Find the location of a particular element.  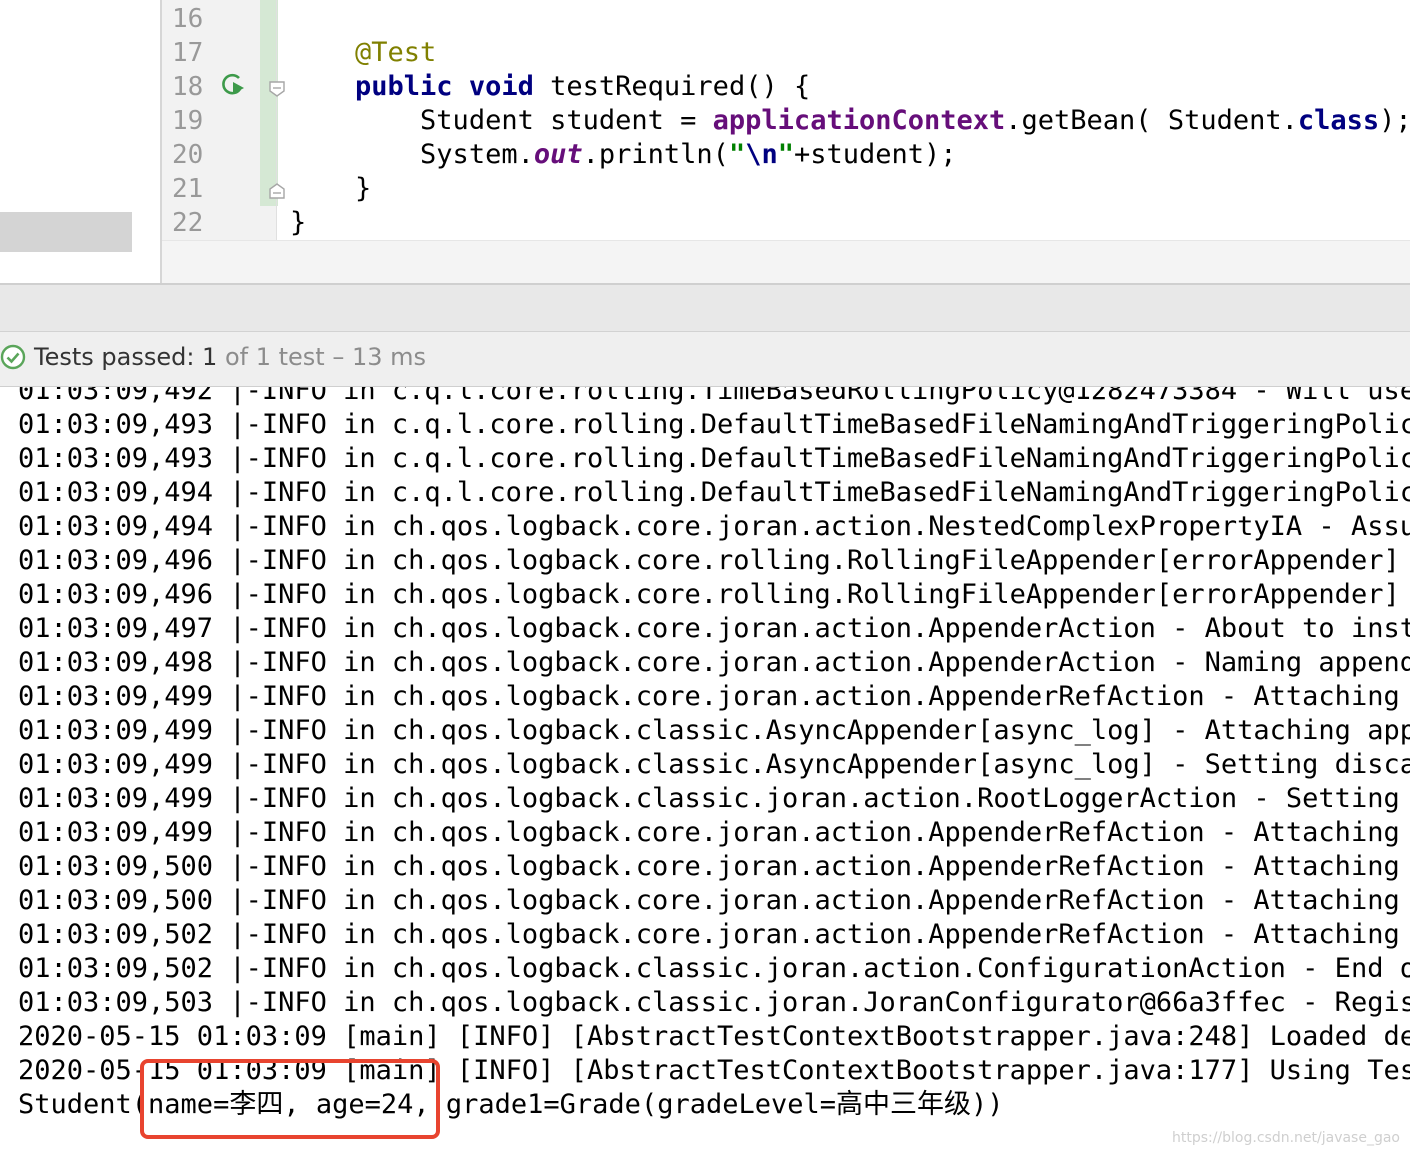

keyword: public is located at coordinates (404, 86).